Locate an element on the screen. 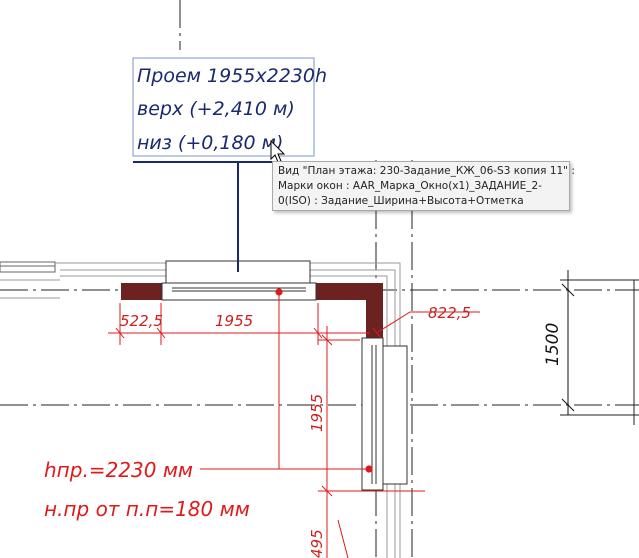 The height and width of the screenshot is (558, 639). note-opening-height: hпр.=2230 мм is located at coordinates (118, 470).